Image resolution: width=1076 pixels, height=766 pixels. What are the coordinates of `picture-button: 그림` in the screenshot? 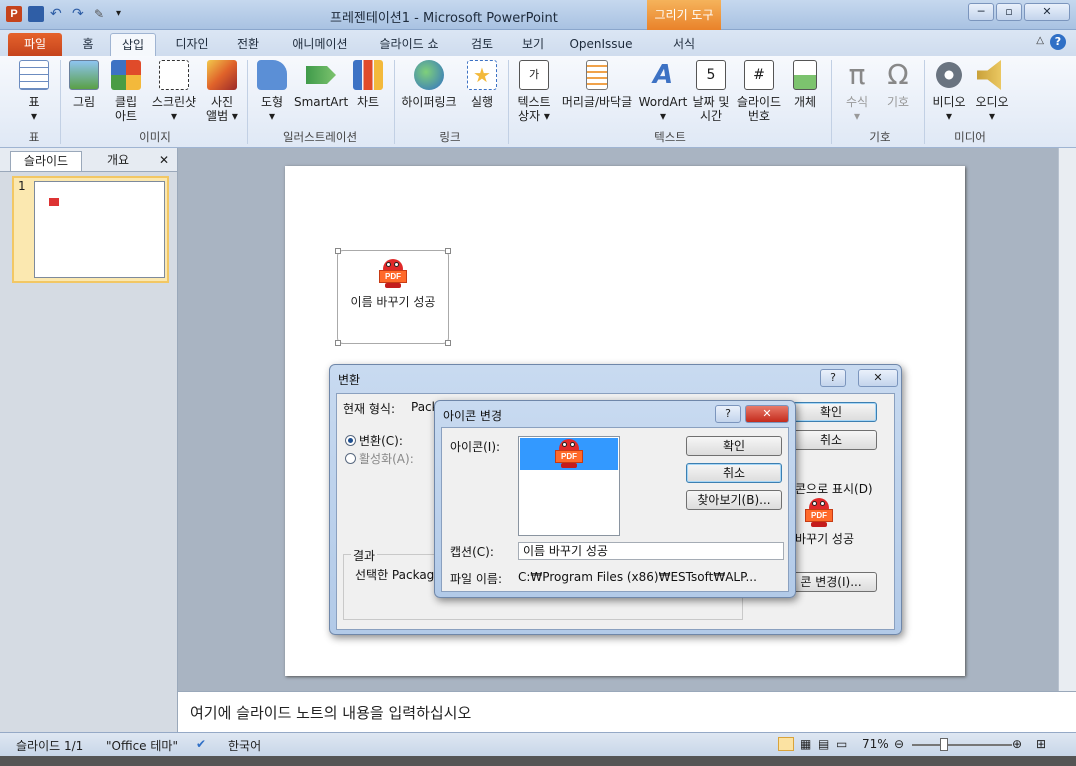 It's located at (84, 84).